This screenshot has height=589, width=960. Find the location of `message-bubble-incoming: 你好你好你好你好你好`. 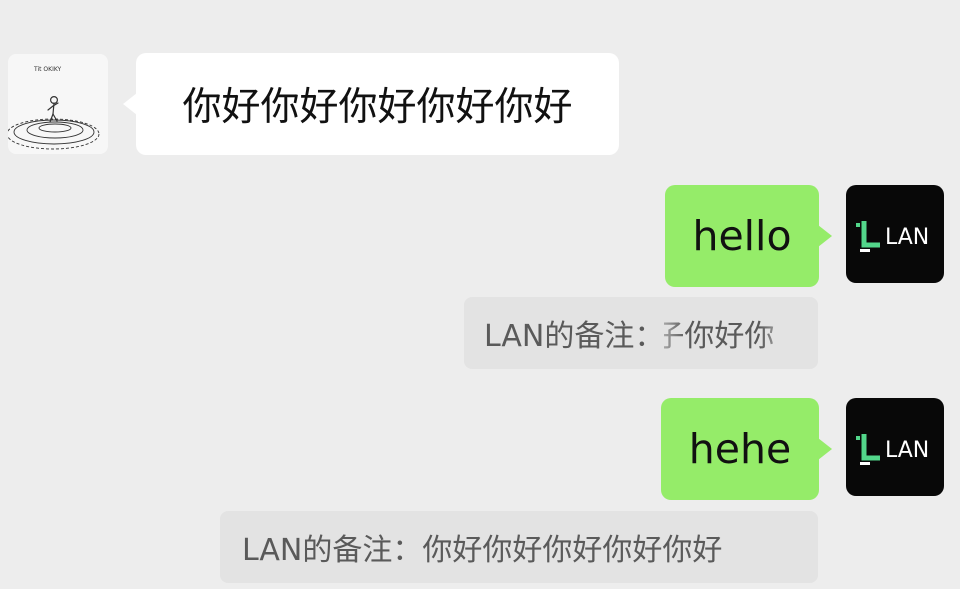

message-bubble-incoming: 你好你好你好你好你好 is located at coordinates (371, 104).